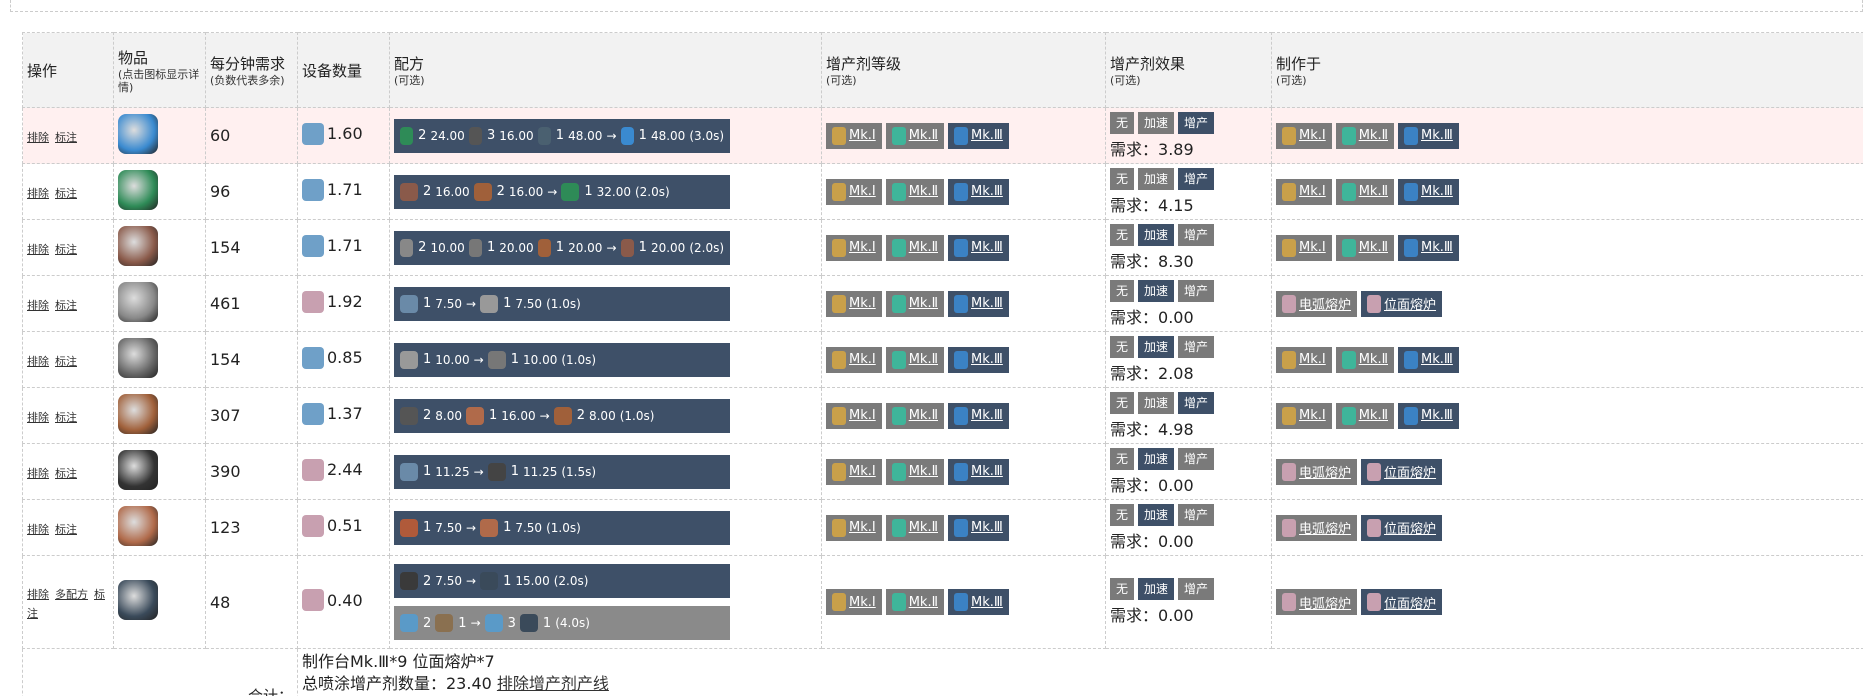 This screenshot has width=1863, height=696. Describe the element at coordinates (562, 247) in the screenshot. I see `recipe-bar: 2 10.00 1 20.00 1 20.00 → 1 20.00 (2.0s)` at that location.